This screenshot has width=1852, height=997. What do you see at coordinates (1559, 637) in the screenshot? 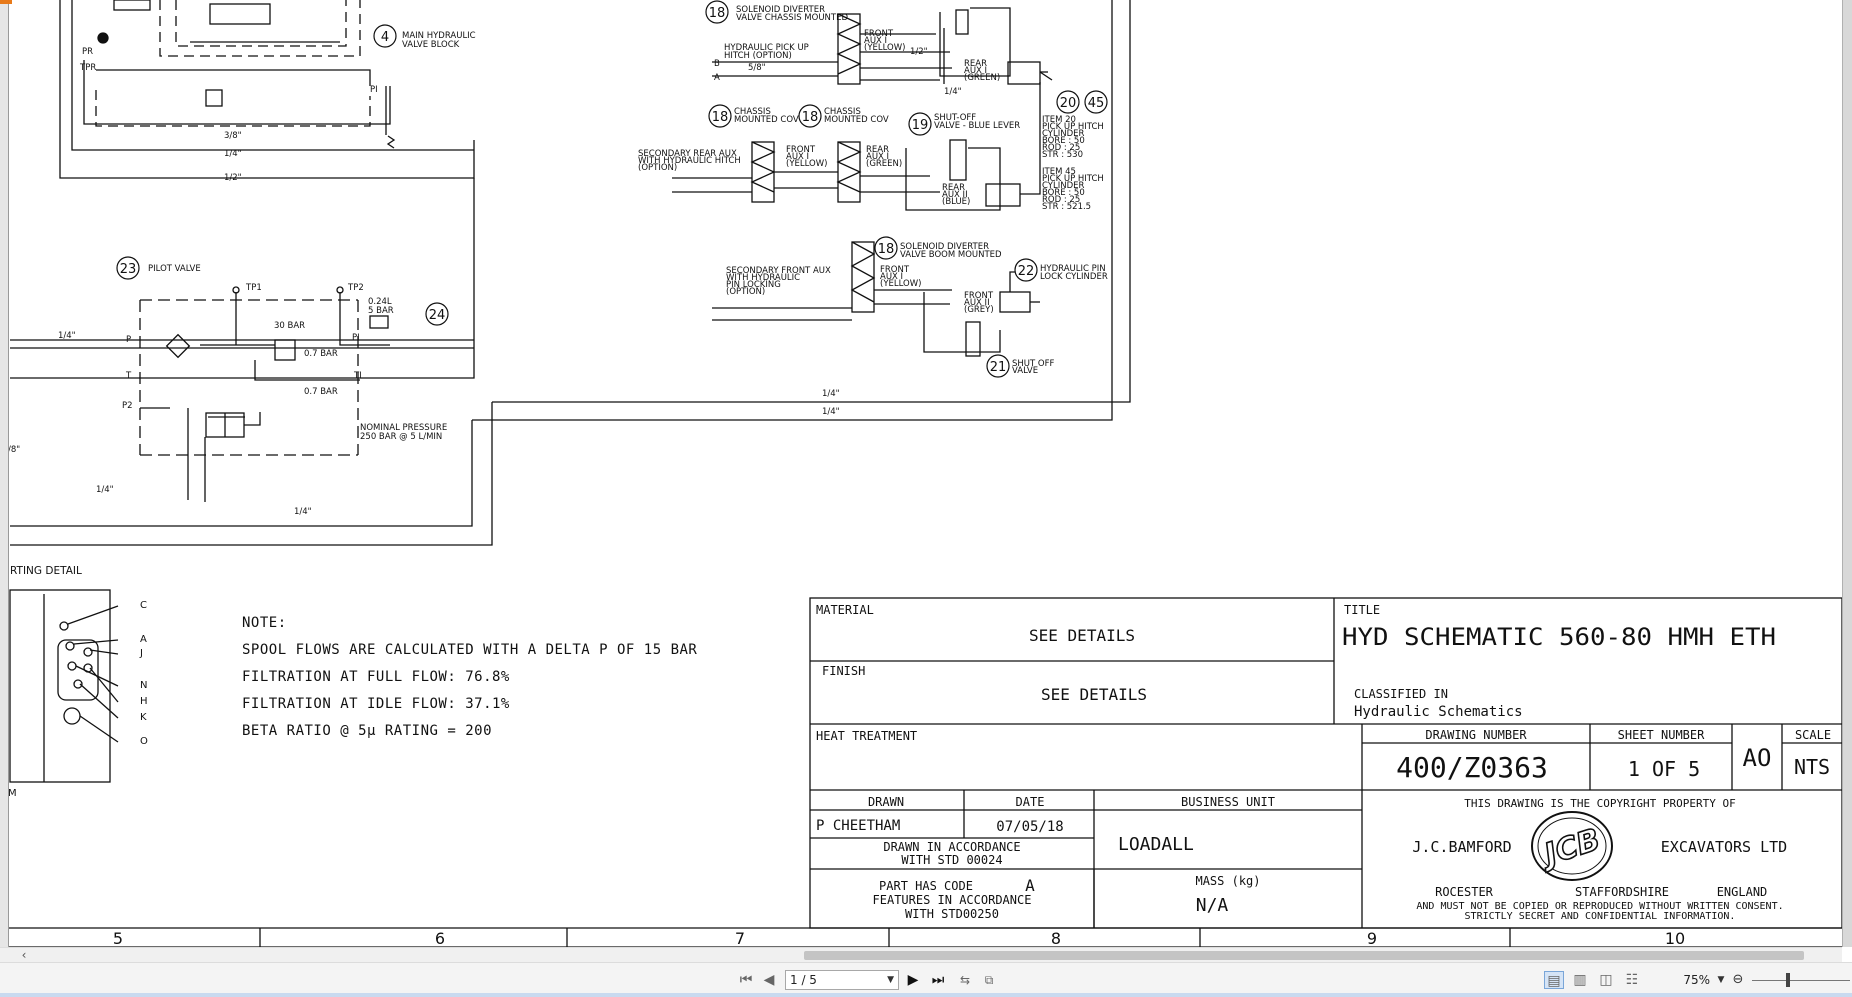
I see `tb-title-value: HYD SCHEMATIC 560-80 HMH ETH` at bounding box center [1559, 637].